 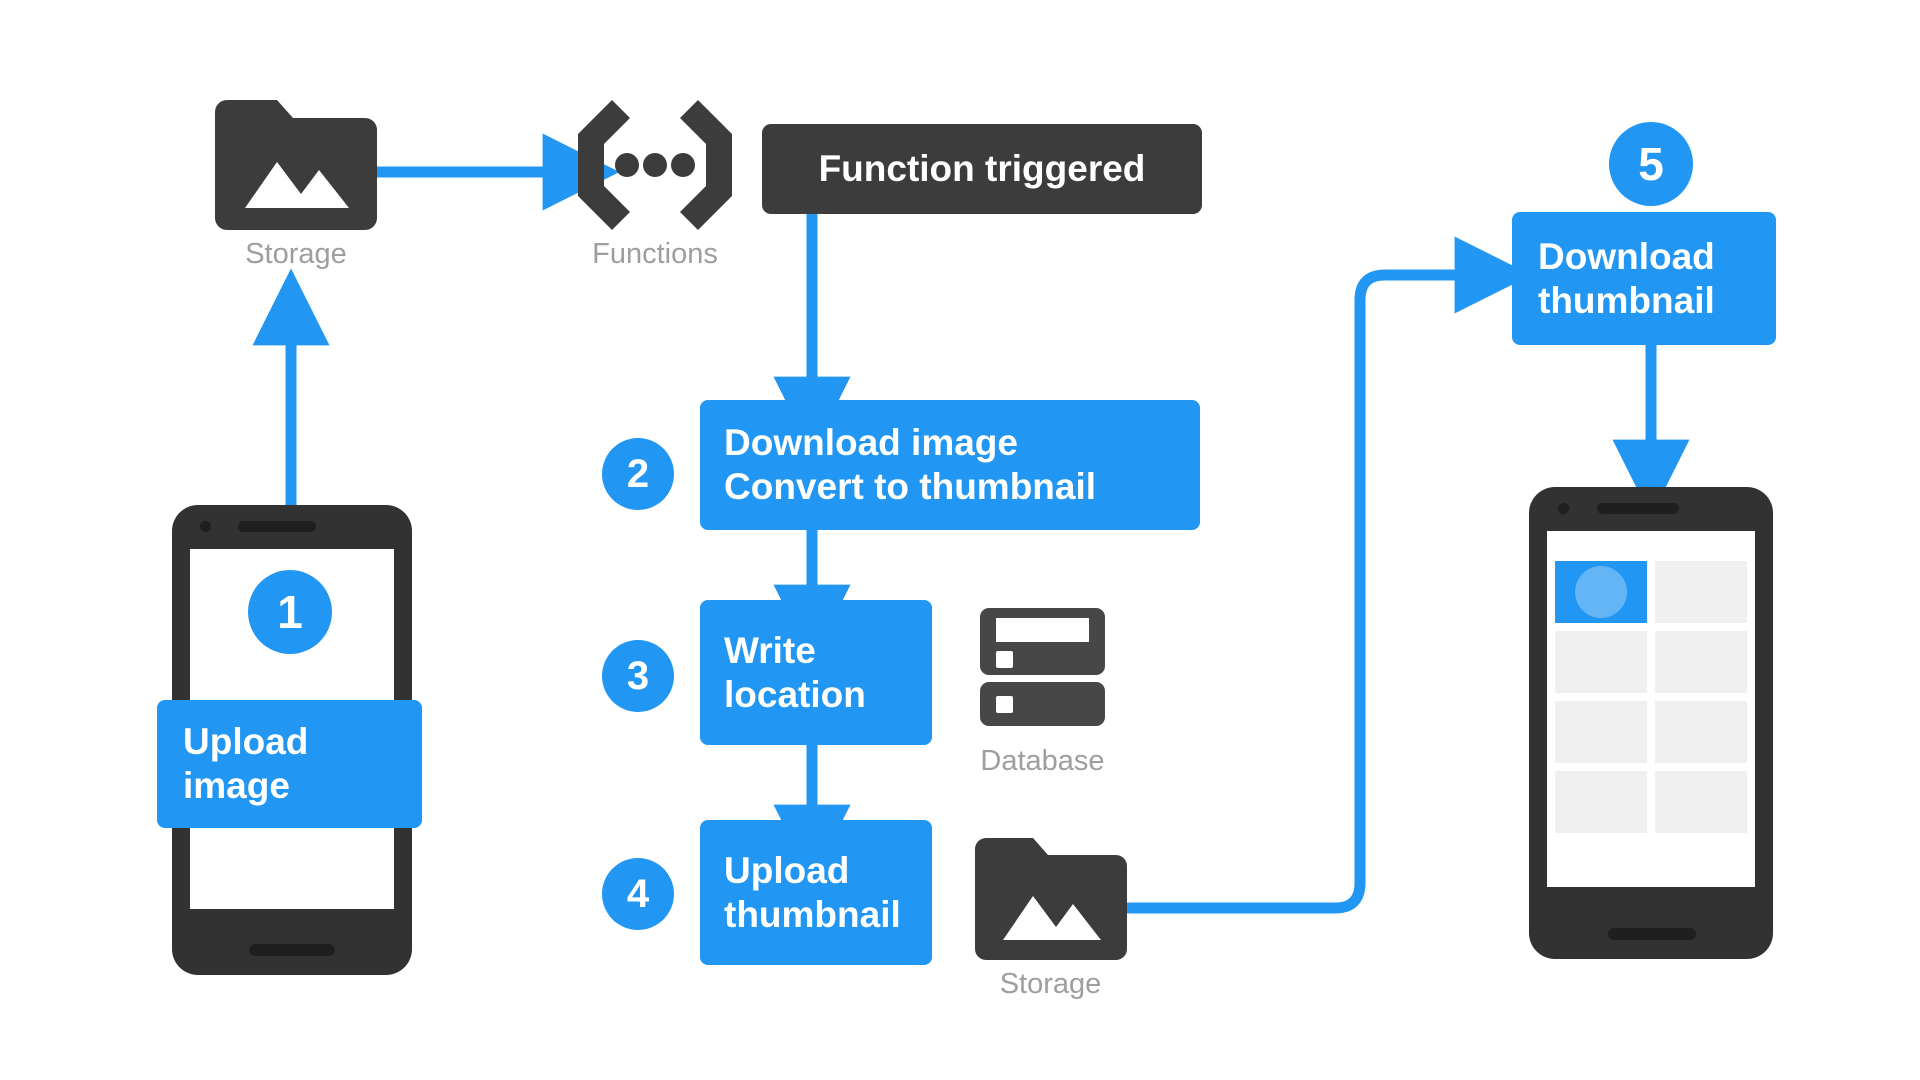 What do you see at coordinates (655, 254) in the screenshot?
I see `functions-caption: Functions` at bounding box center [655, 254].